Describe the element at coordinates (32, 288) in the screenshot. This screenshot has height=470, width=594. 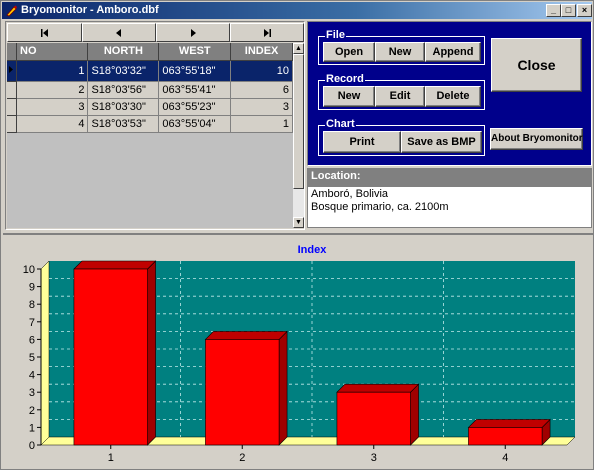
I see `y-tick-label: 9` at that location.